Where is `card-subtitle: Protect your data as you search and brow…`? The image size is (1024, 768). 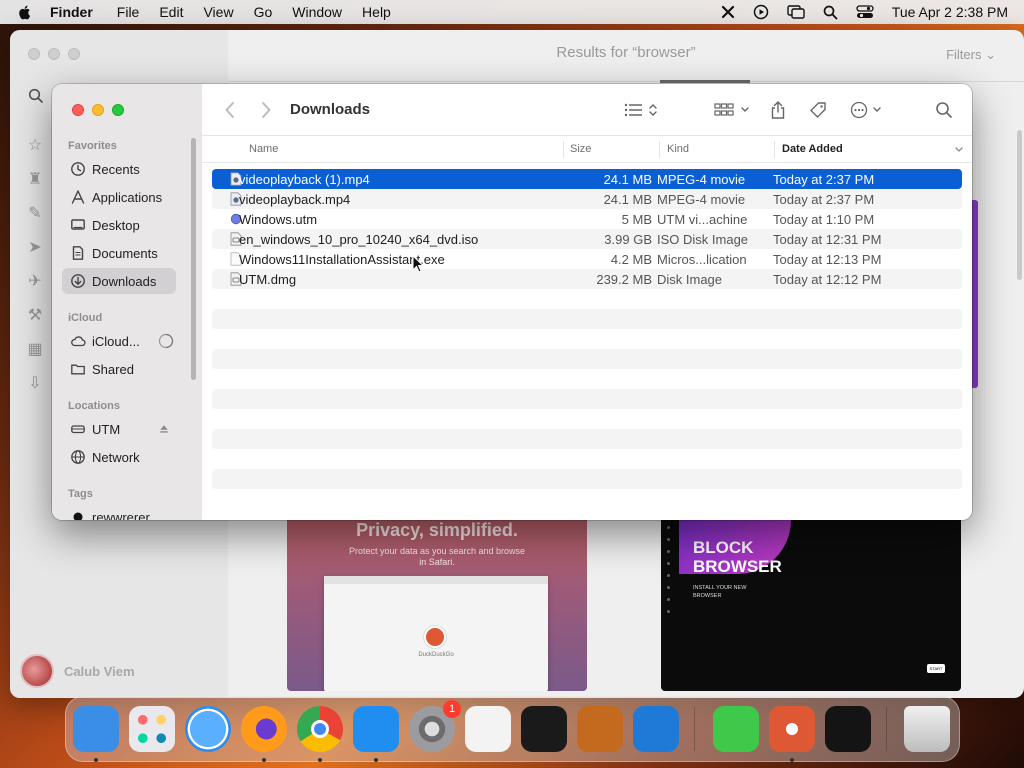 card-subtitle: Protect your data as you search and brow… is located at coordinates (437, 556).